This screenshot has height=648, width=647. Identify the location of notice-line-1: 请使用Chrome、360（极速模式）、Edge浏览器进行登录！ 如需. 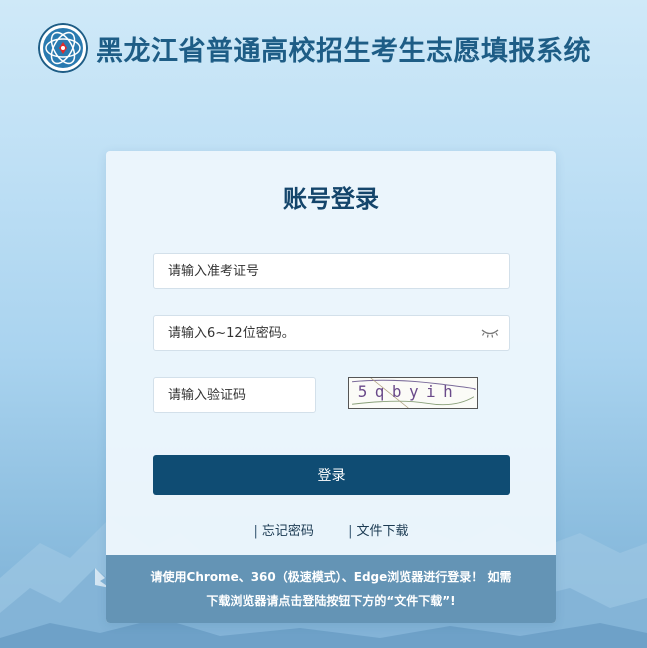
(331, 577).